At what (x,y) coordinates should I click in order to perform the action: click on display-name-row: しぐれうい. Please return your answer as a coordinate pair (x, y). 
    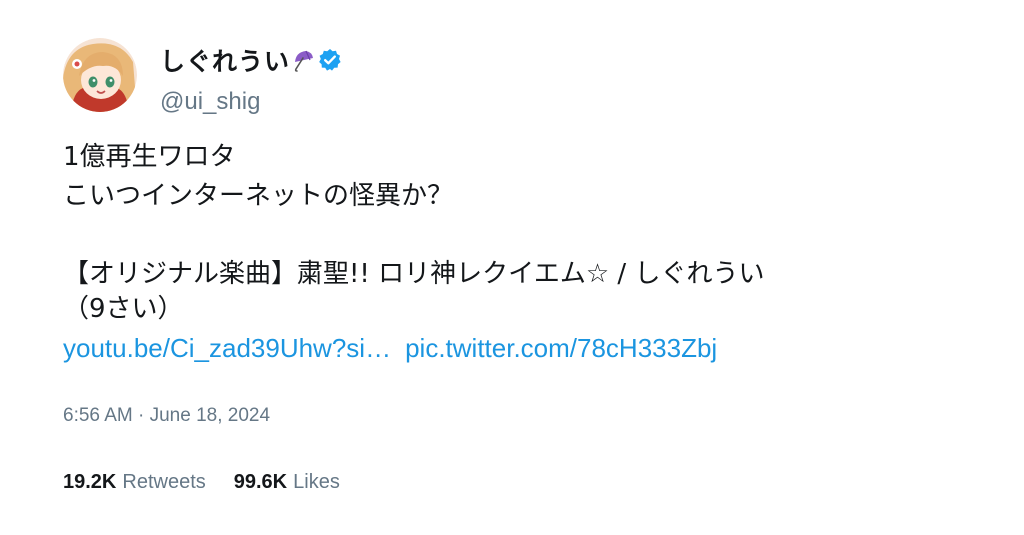
    Looking at the image, I should click on (251, 60).